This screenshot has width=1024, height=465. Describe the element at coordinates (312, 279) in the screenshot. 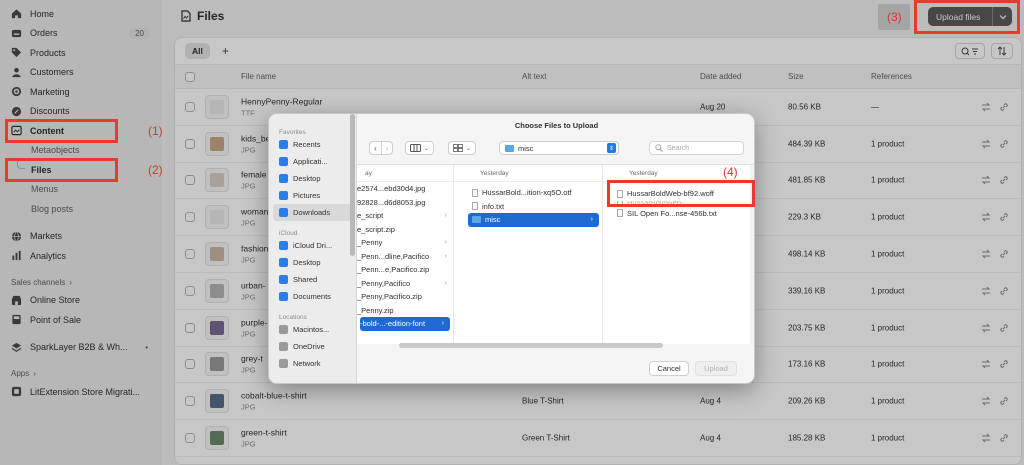

I see `dialog-sidebar-item: Shared` at that location.